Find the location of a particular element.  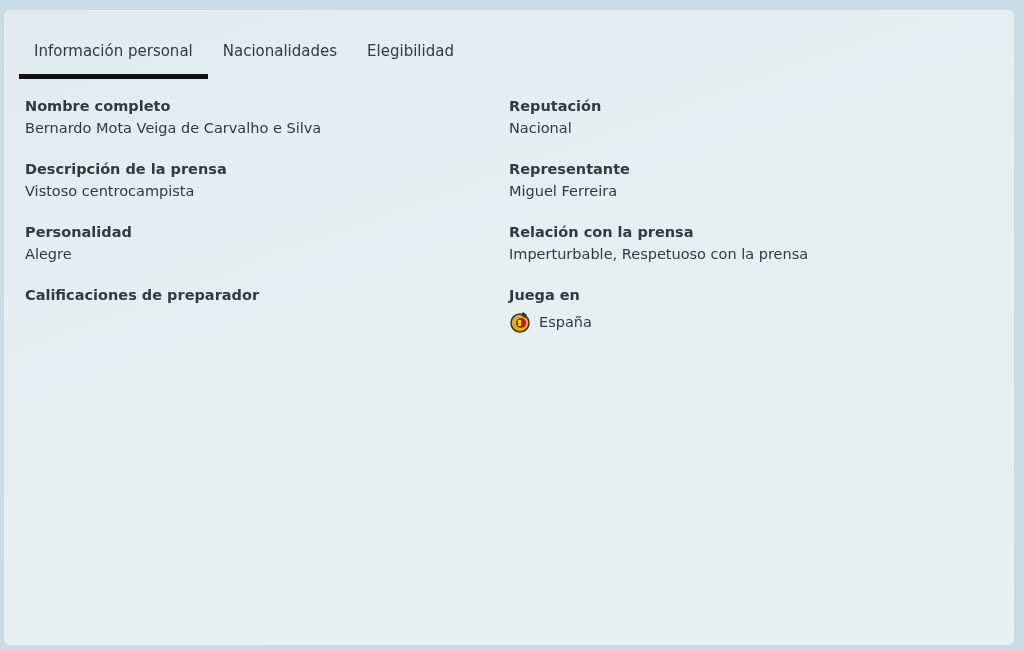

field-label: Calificaciones de preparador is located at coordinates (143, 295).